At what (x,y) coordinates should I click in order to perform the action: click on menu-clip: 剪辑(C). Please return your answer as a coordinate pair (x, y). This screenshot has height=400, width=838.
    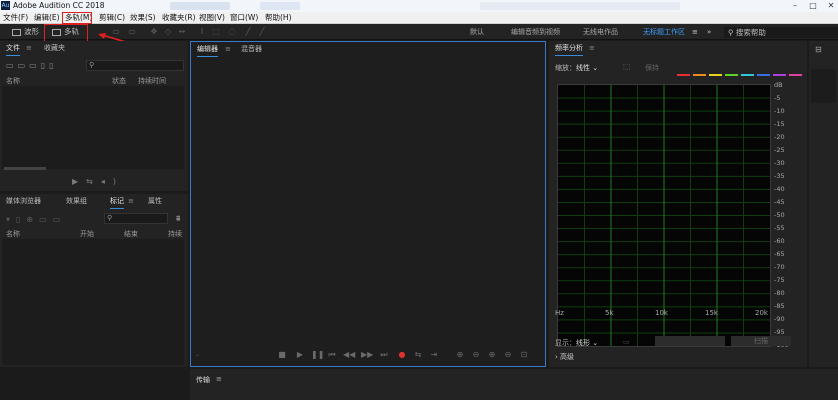
    Looking at the image, I should click on (112, 18).